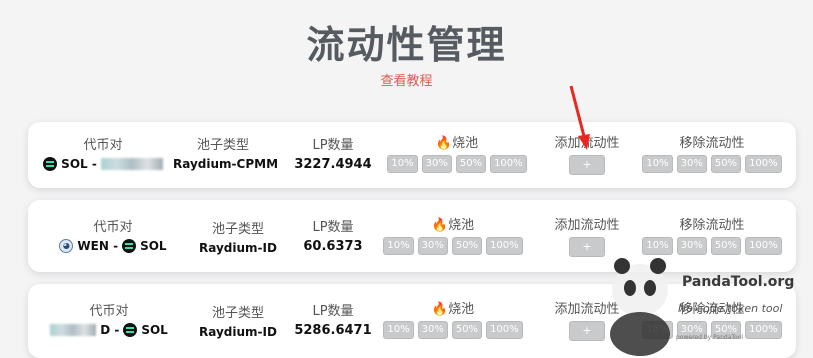 Image resolution: width=813 pixels, height=358 pixels. Describe the element at coordinates (333, 164) in the screenshot. I see `lp-value: 3227.4944` at that location.